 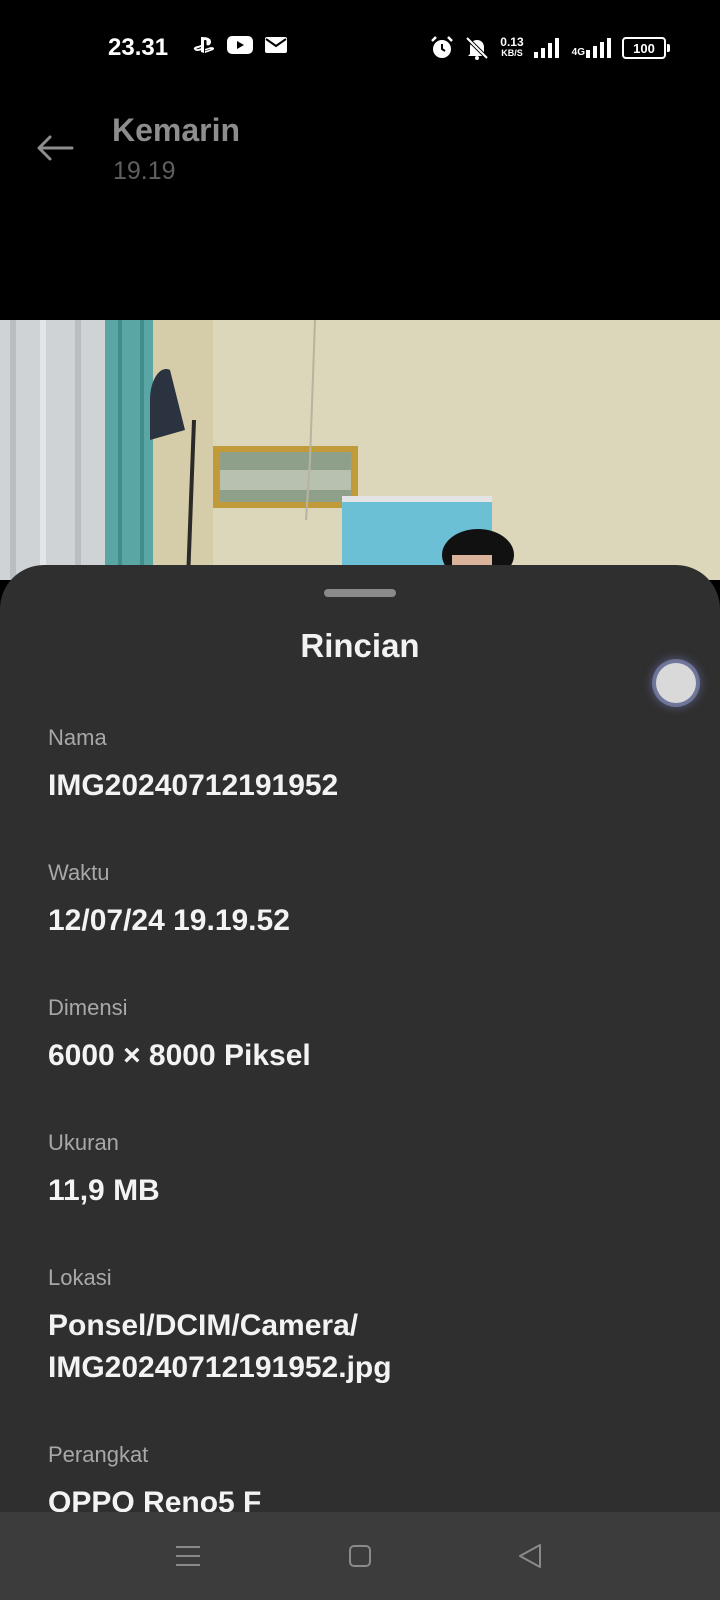 I want to click on field-label: Dimensi, so click(x=88, y=1007).